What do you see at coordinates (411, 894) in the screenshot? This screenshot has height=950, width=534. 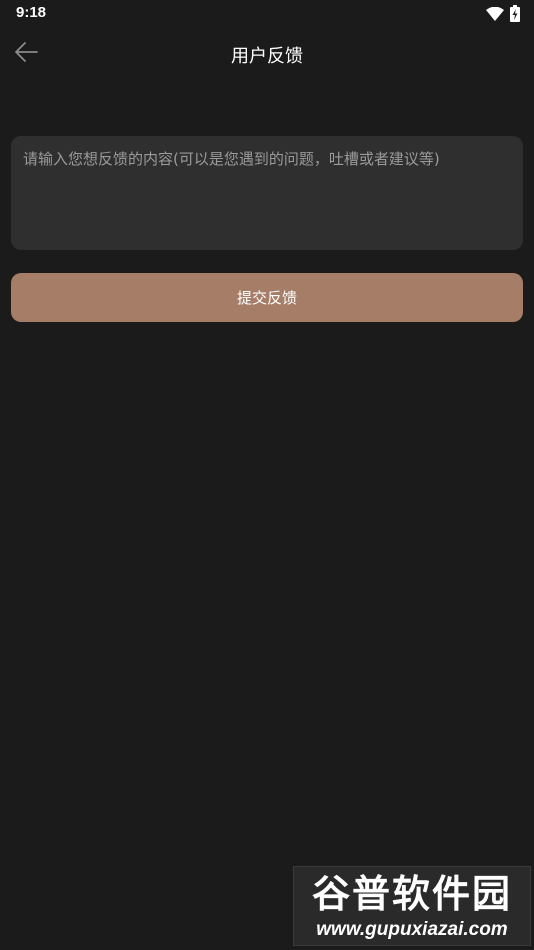 I see `watermark-title: 谷普软件园` at bounding box center [411, 894].